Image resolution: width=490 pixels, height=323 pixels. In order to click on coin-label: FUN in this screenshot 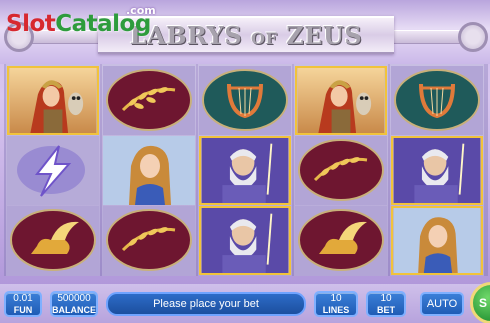, I will do `click(23, 310)`.